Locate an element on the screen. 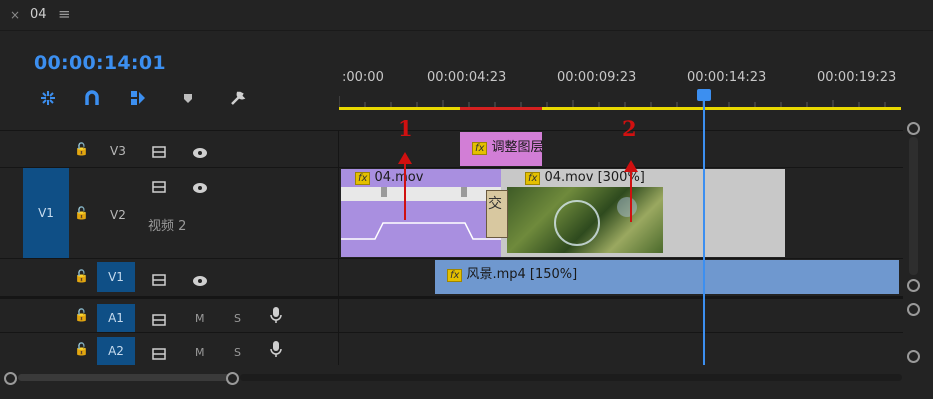 The width and height of the screenshot is (933, 399). horizontal-zoom-handle-left is located at coordinates (10, 378).